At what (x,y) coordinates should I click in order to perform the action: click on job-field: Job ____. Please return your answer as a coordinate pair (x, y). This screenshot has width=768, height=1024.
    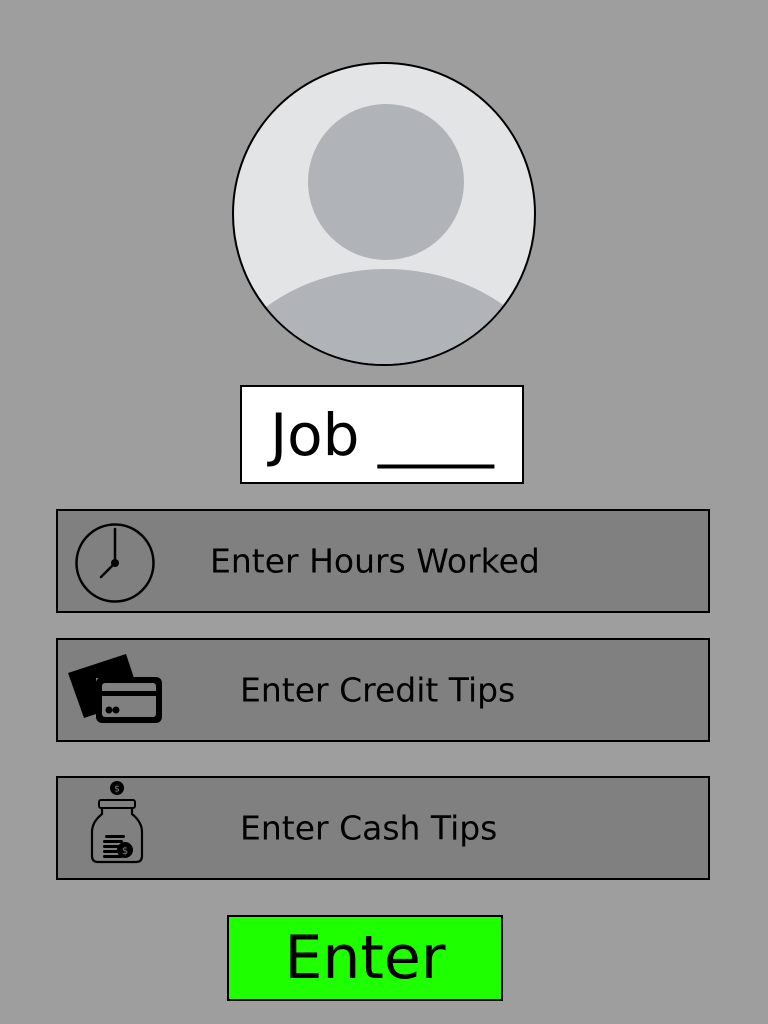
    Looking at the image, I should click on (382, 434).